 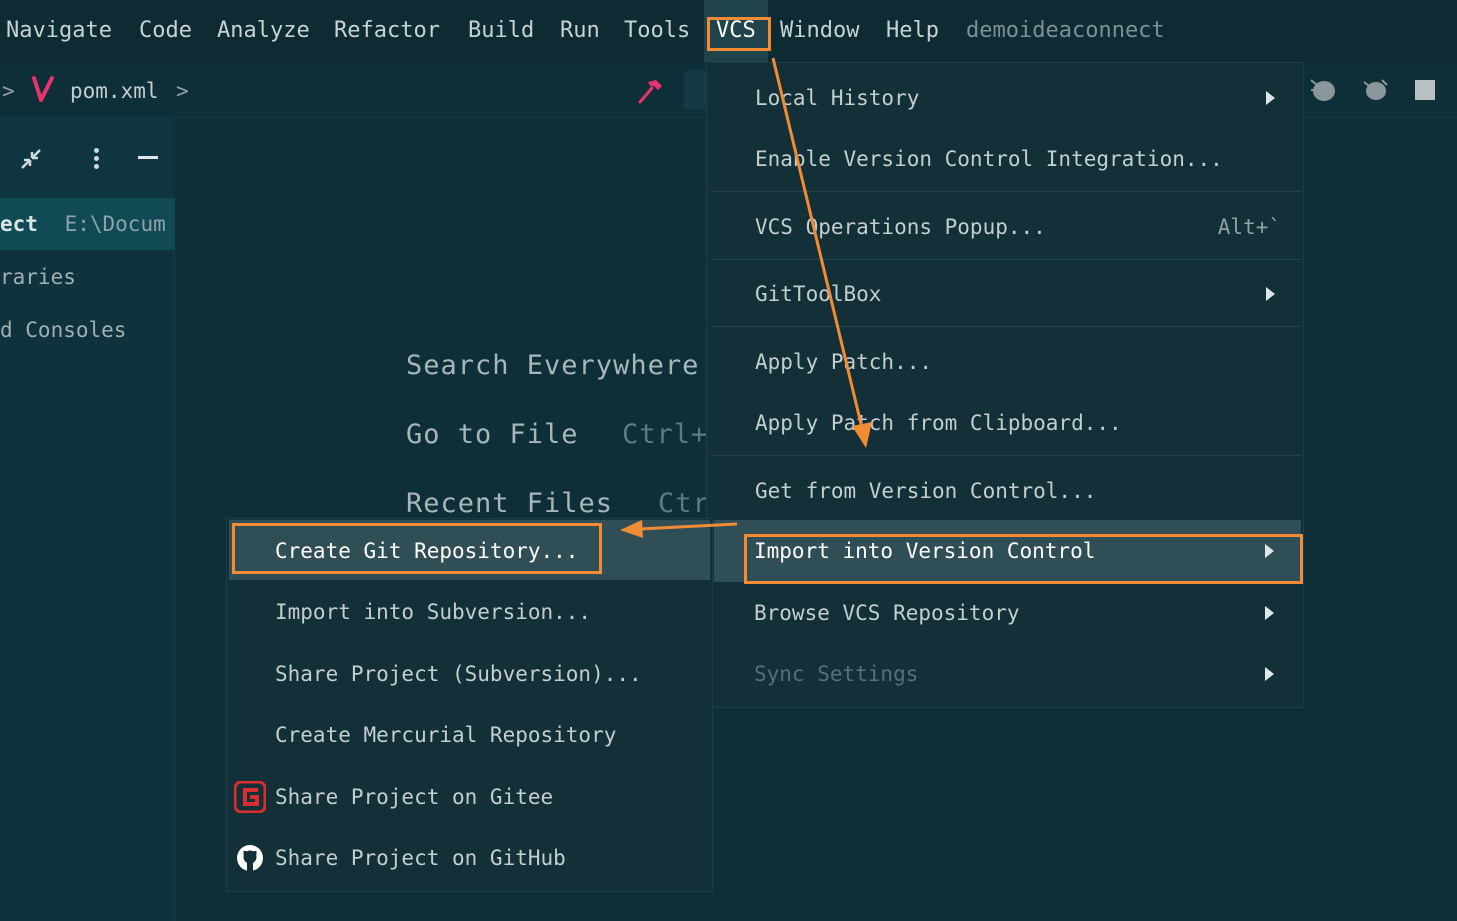 I want to click on annotation-arrows, so click(x=746, y=297).